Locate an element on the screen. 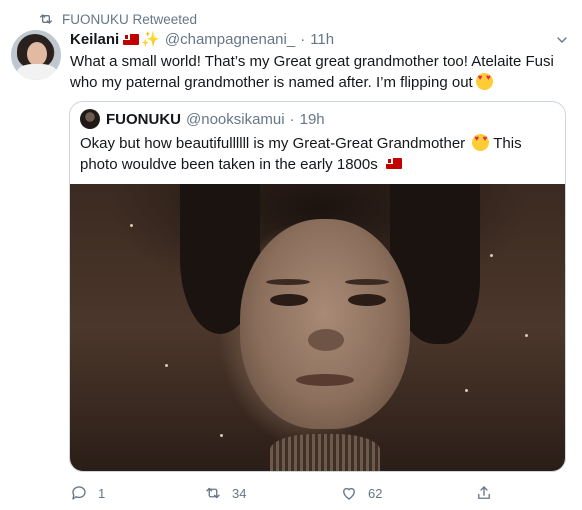 This screenshot has width=582, height=510. share-button is located at coordinates (484, 493).